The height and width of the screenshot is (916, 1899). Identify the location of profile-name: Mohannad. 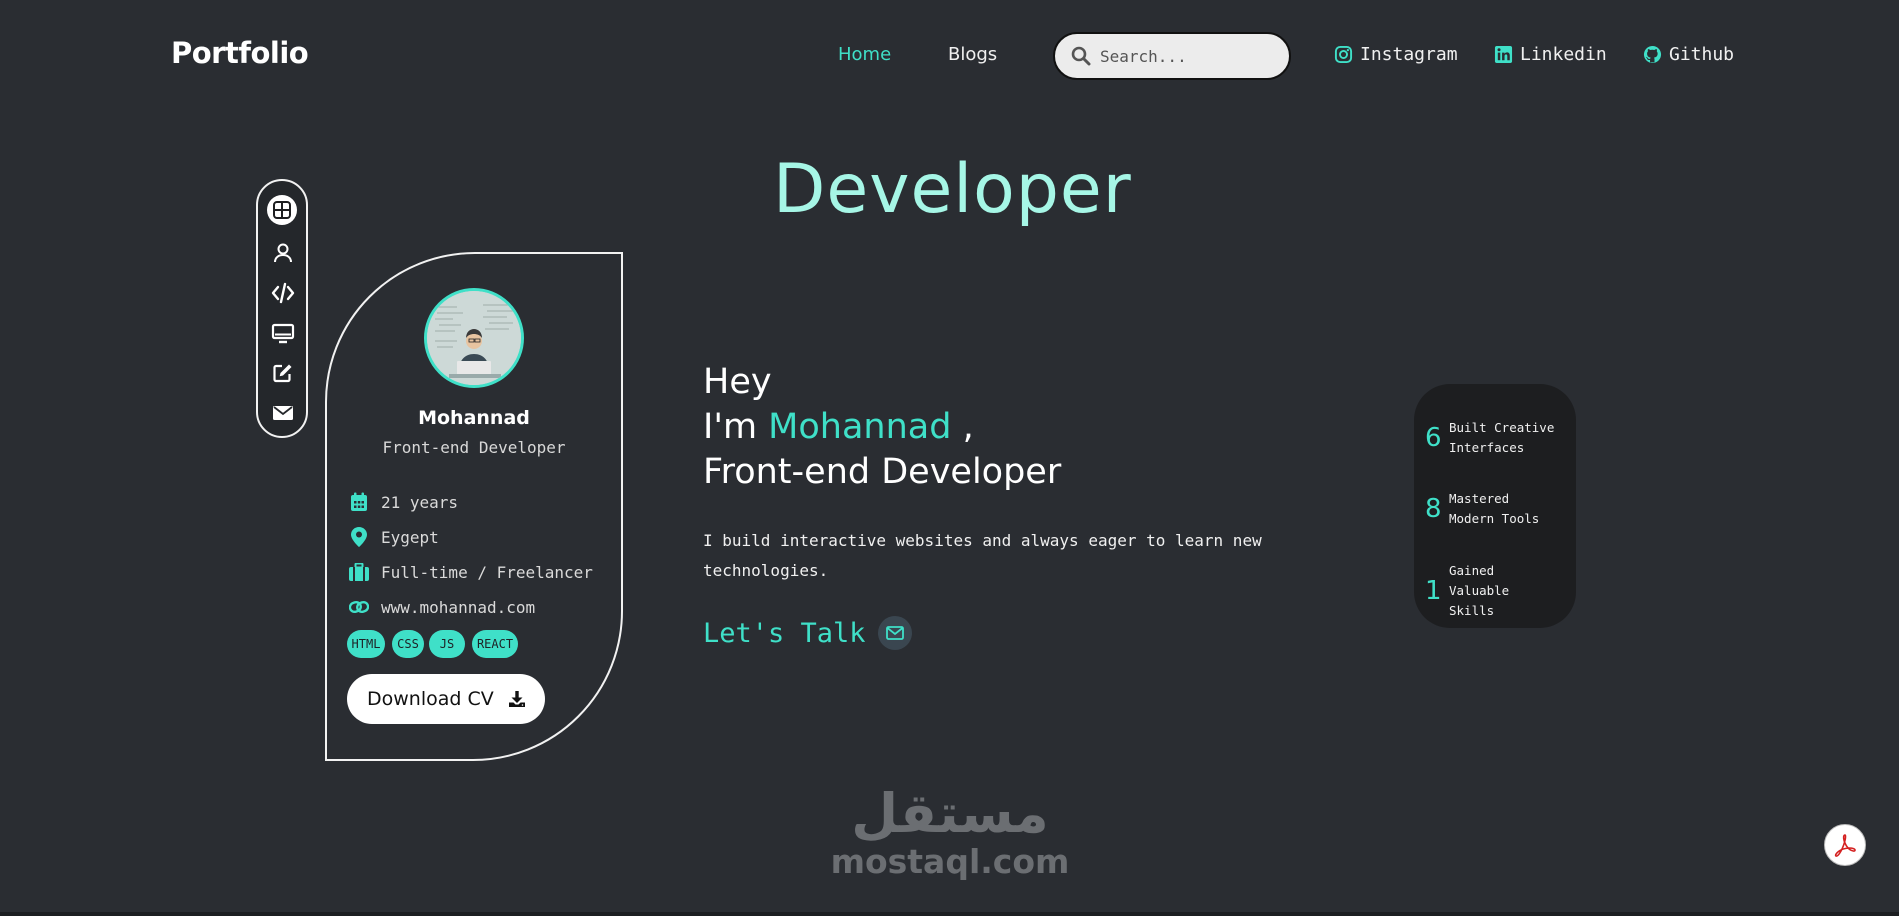
(474, 418).